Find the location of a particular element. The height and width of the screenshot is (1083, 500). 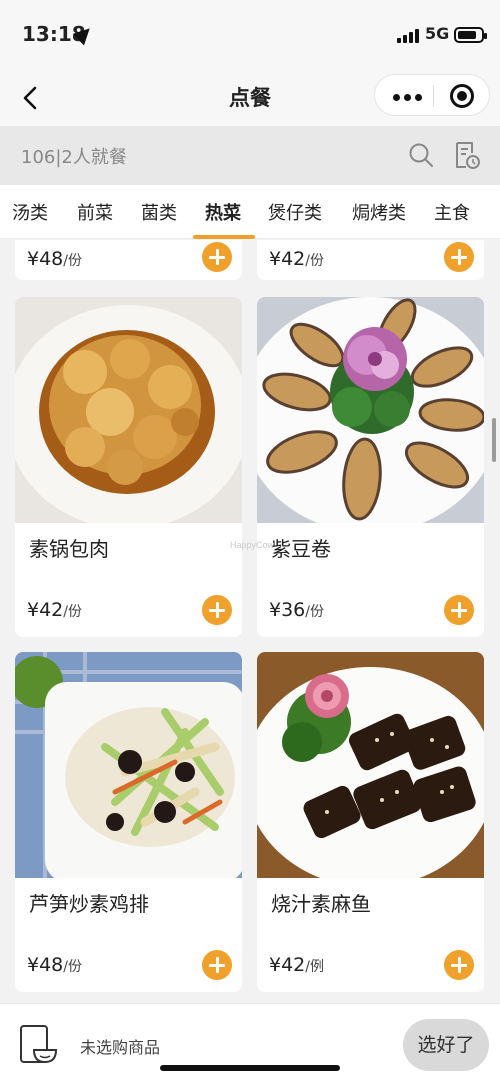

category-tabs: 汤类 前菜 菌类 热菜 煲仔类 焗烤类 主食 is located at coordinates (250, 212).